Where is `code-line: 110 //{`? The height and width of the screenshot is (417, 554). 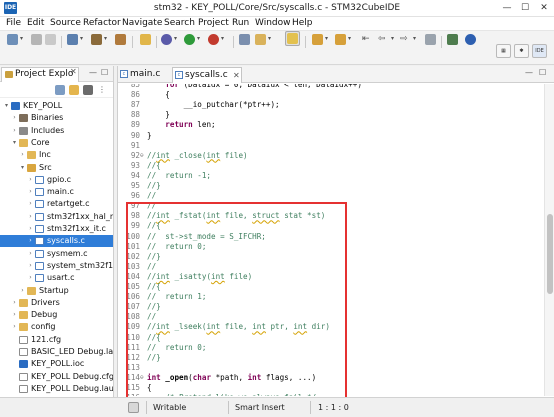
code-line: 110 //{ is located at coordinates (331, 338).